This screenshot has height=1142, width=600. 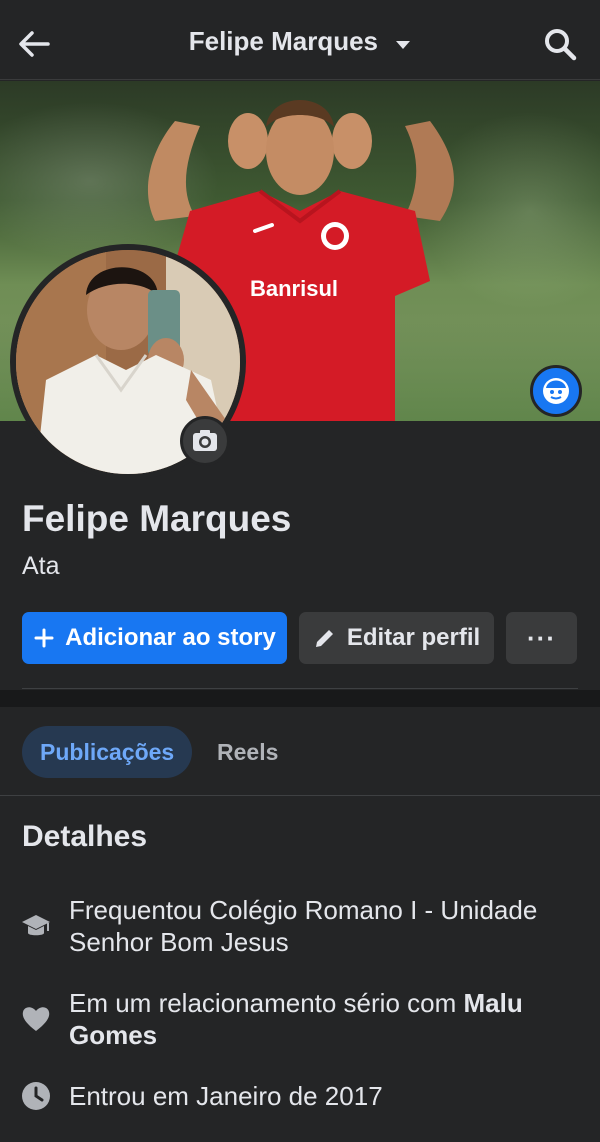 I want to click on tab-label: Reels, so click(x=248, y=751).